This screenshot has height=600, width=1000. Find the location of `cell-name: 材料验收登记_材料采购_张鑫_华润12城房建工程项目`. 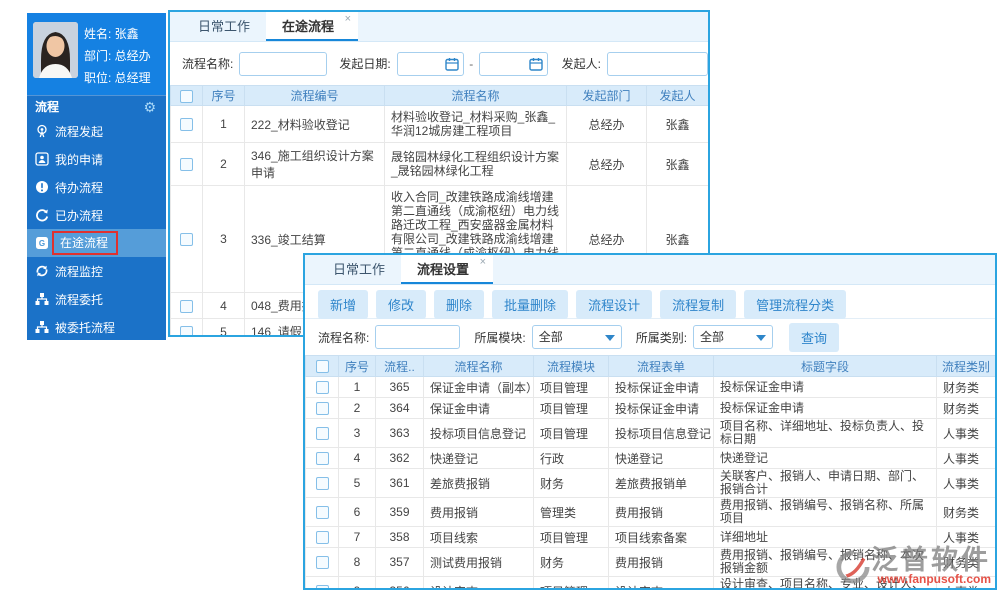

cell-name: 材料验收登记_材料采购_张鑫_华润12城房建工程项目 is located at coordinates (475, 124).